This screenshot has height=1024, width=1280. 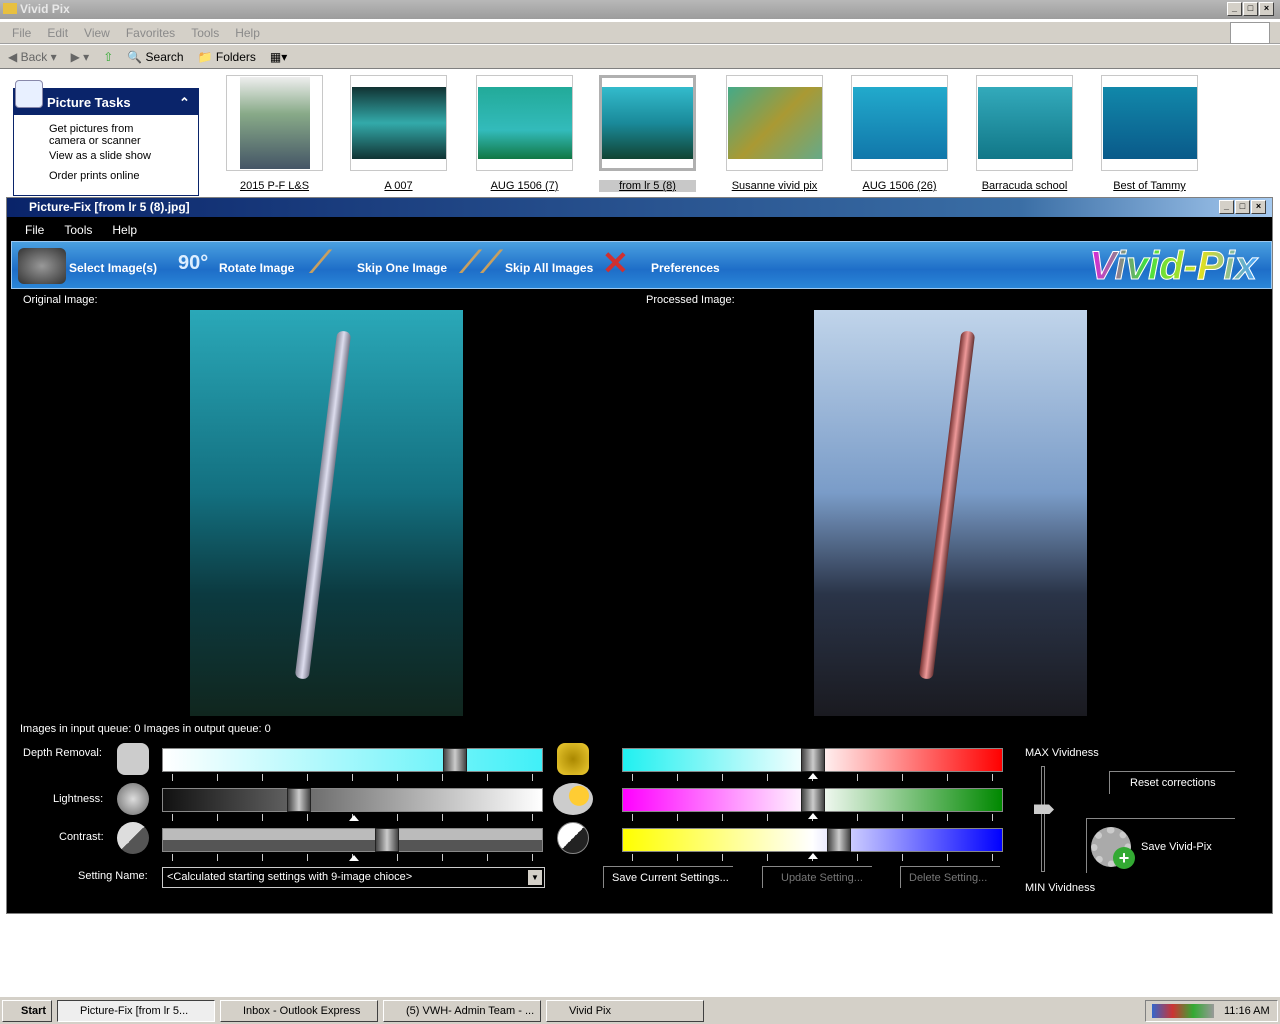 I want to click on task-order-prints: Order prints online, so click(x=106, y=172).